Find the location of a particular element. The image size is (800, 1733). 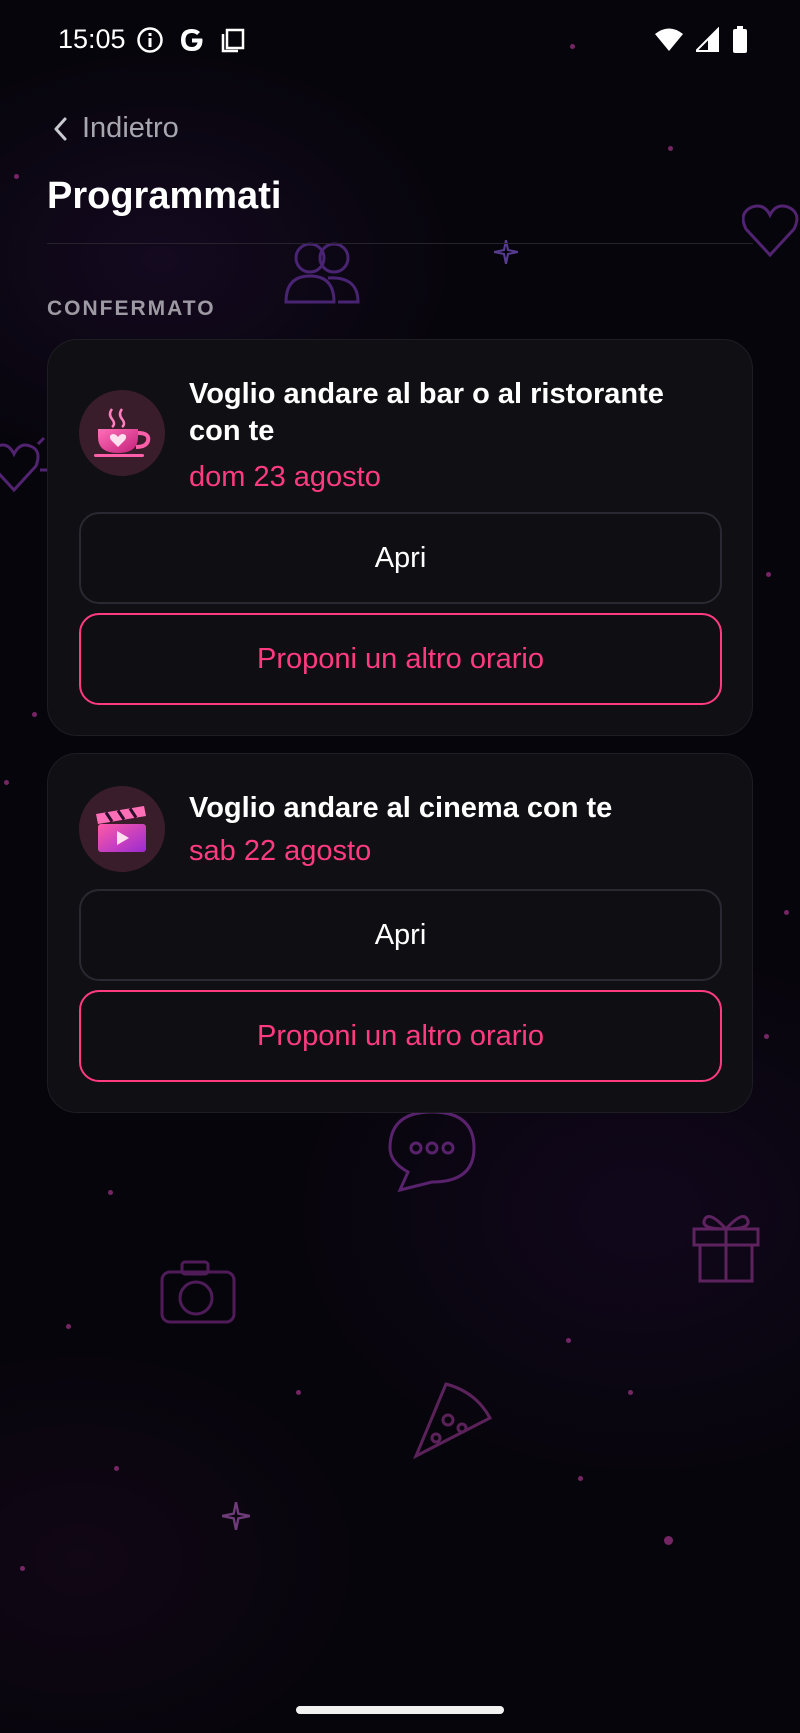

wifi-icon is located at coordinates (669, 39).